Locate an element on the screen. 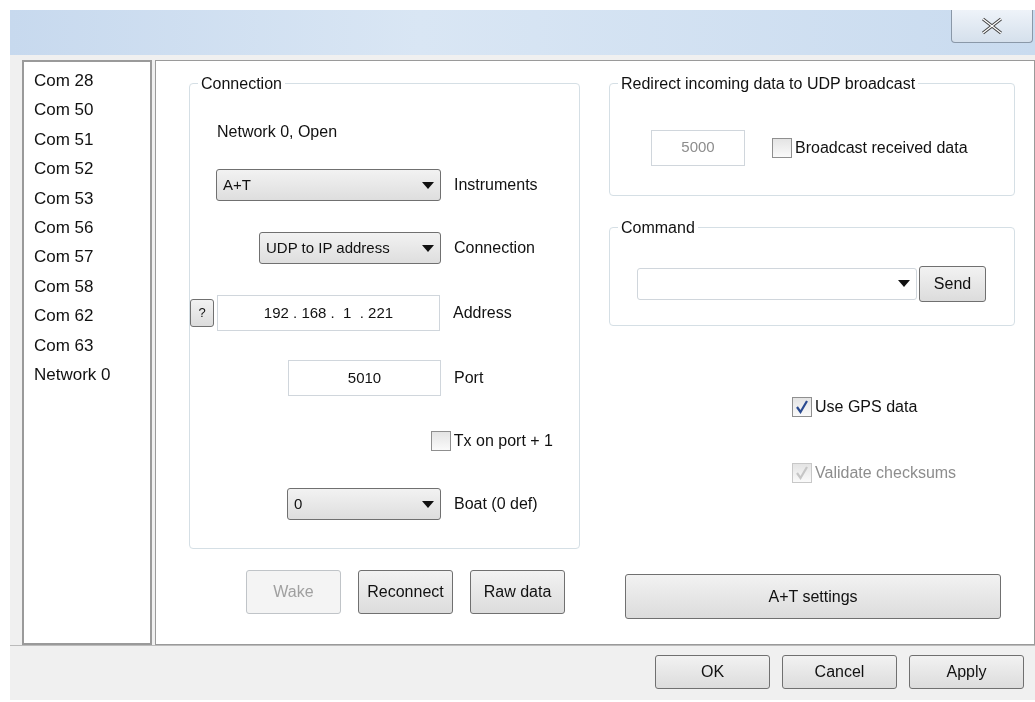 The width and height of the screenshot is (1035, 702). close-icon is located at coordinates (992, 26).